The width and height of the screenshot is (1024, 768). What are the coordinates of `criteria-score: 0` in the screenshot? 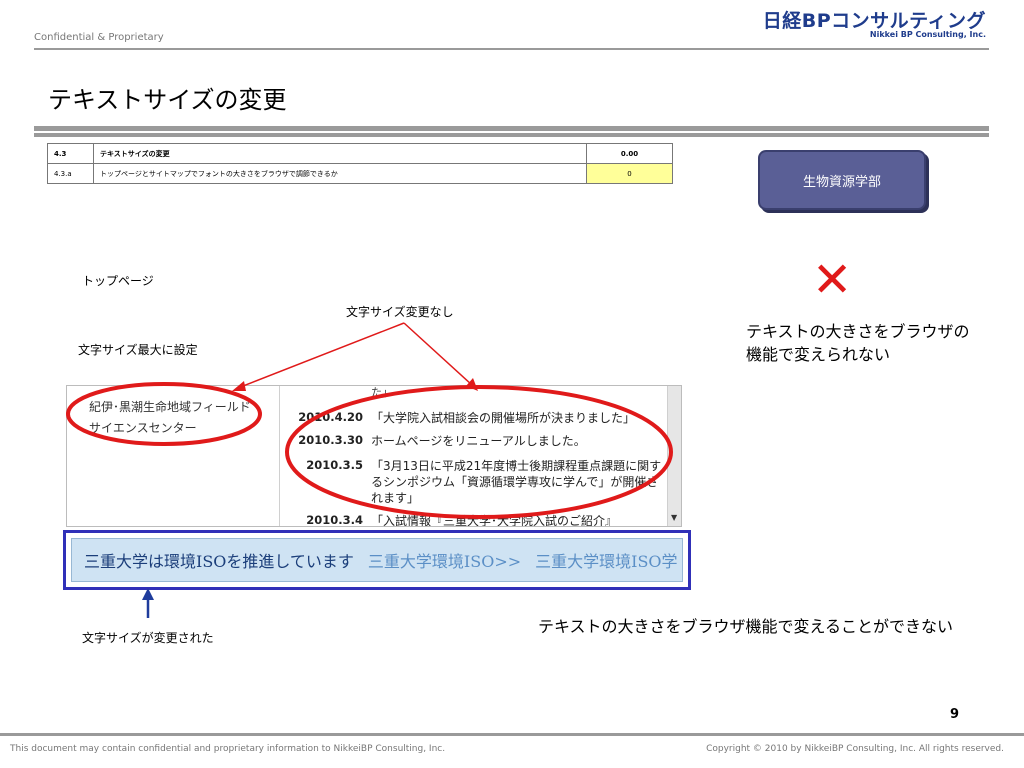 It's located at (629, 173).